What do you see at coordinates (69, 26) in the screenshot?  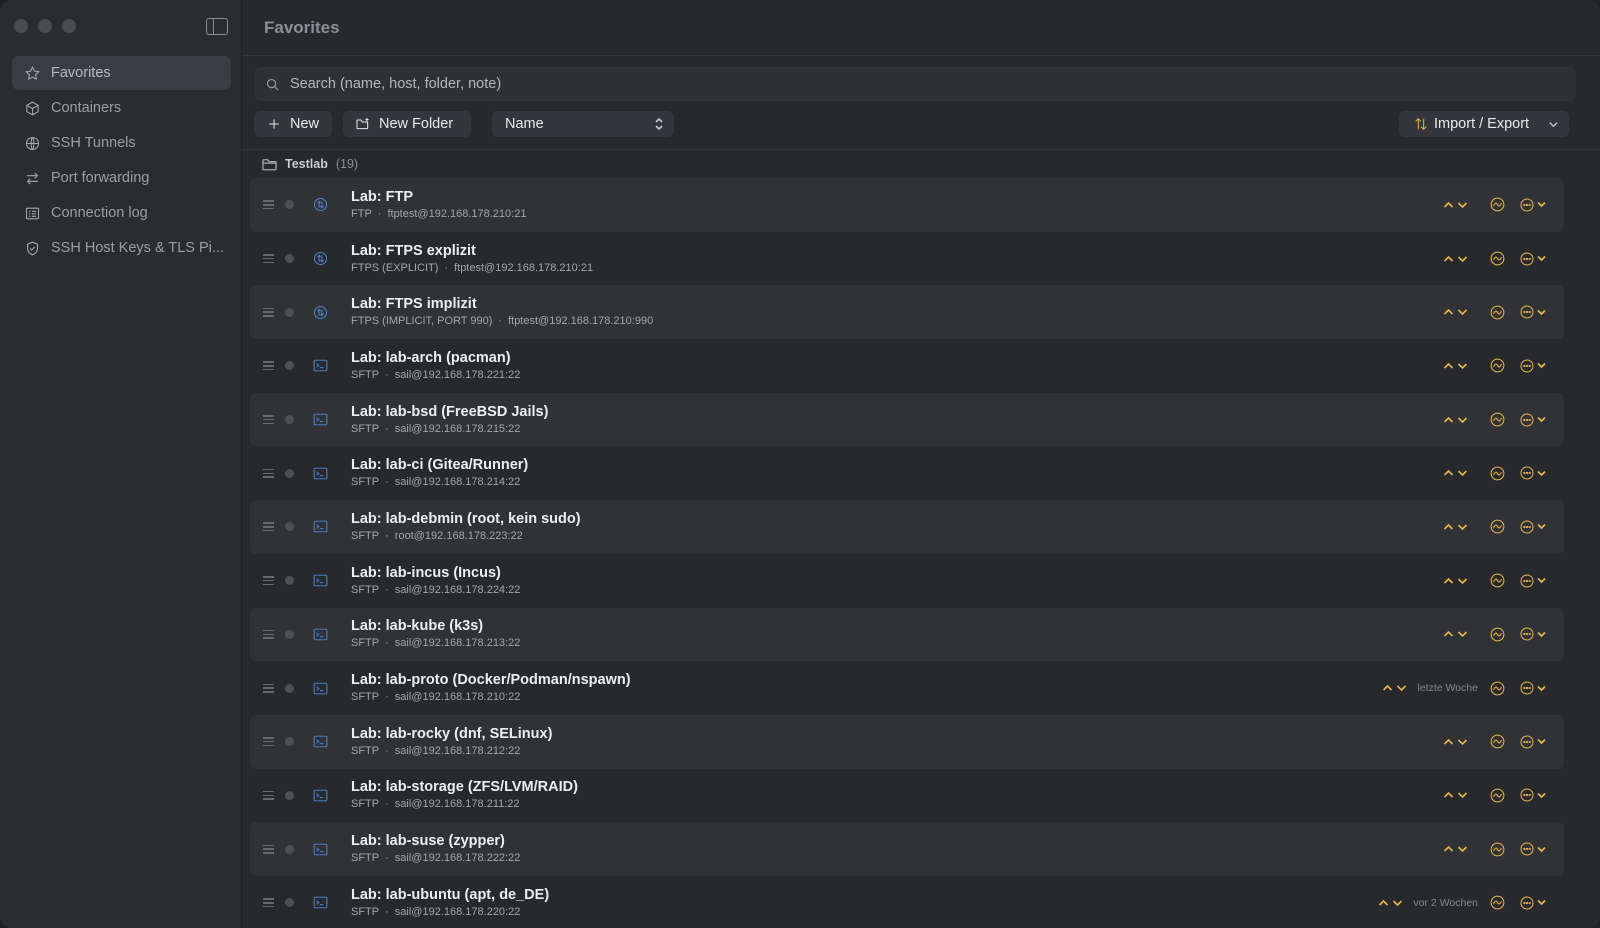 I see `zoom-window-button` at bounding box center [69, 26].